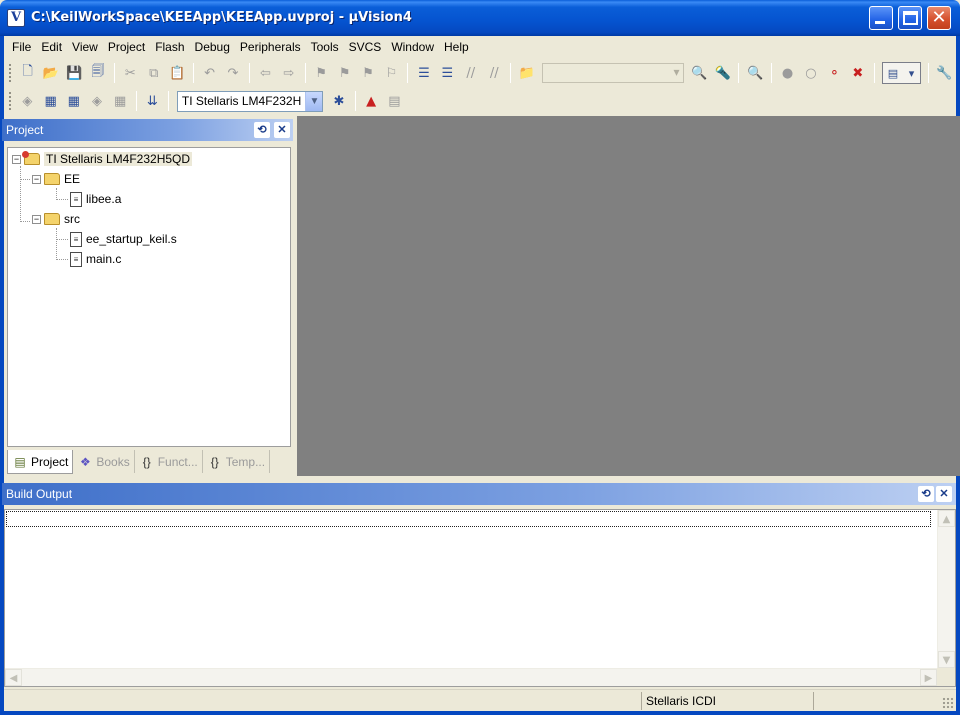 Image resolution: width=960 pixels, height=715 pixels. What do you see at coordinates (104, 199) in the screenshot?
I see `tree-item-label: libee.a` at bounding box center [104, 199].